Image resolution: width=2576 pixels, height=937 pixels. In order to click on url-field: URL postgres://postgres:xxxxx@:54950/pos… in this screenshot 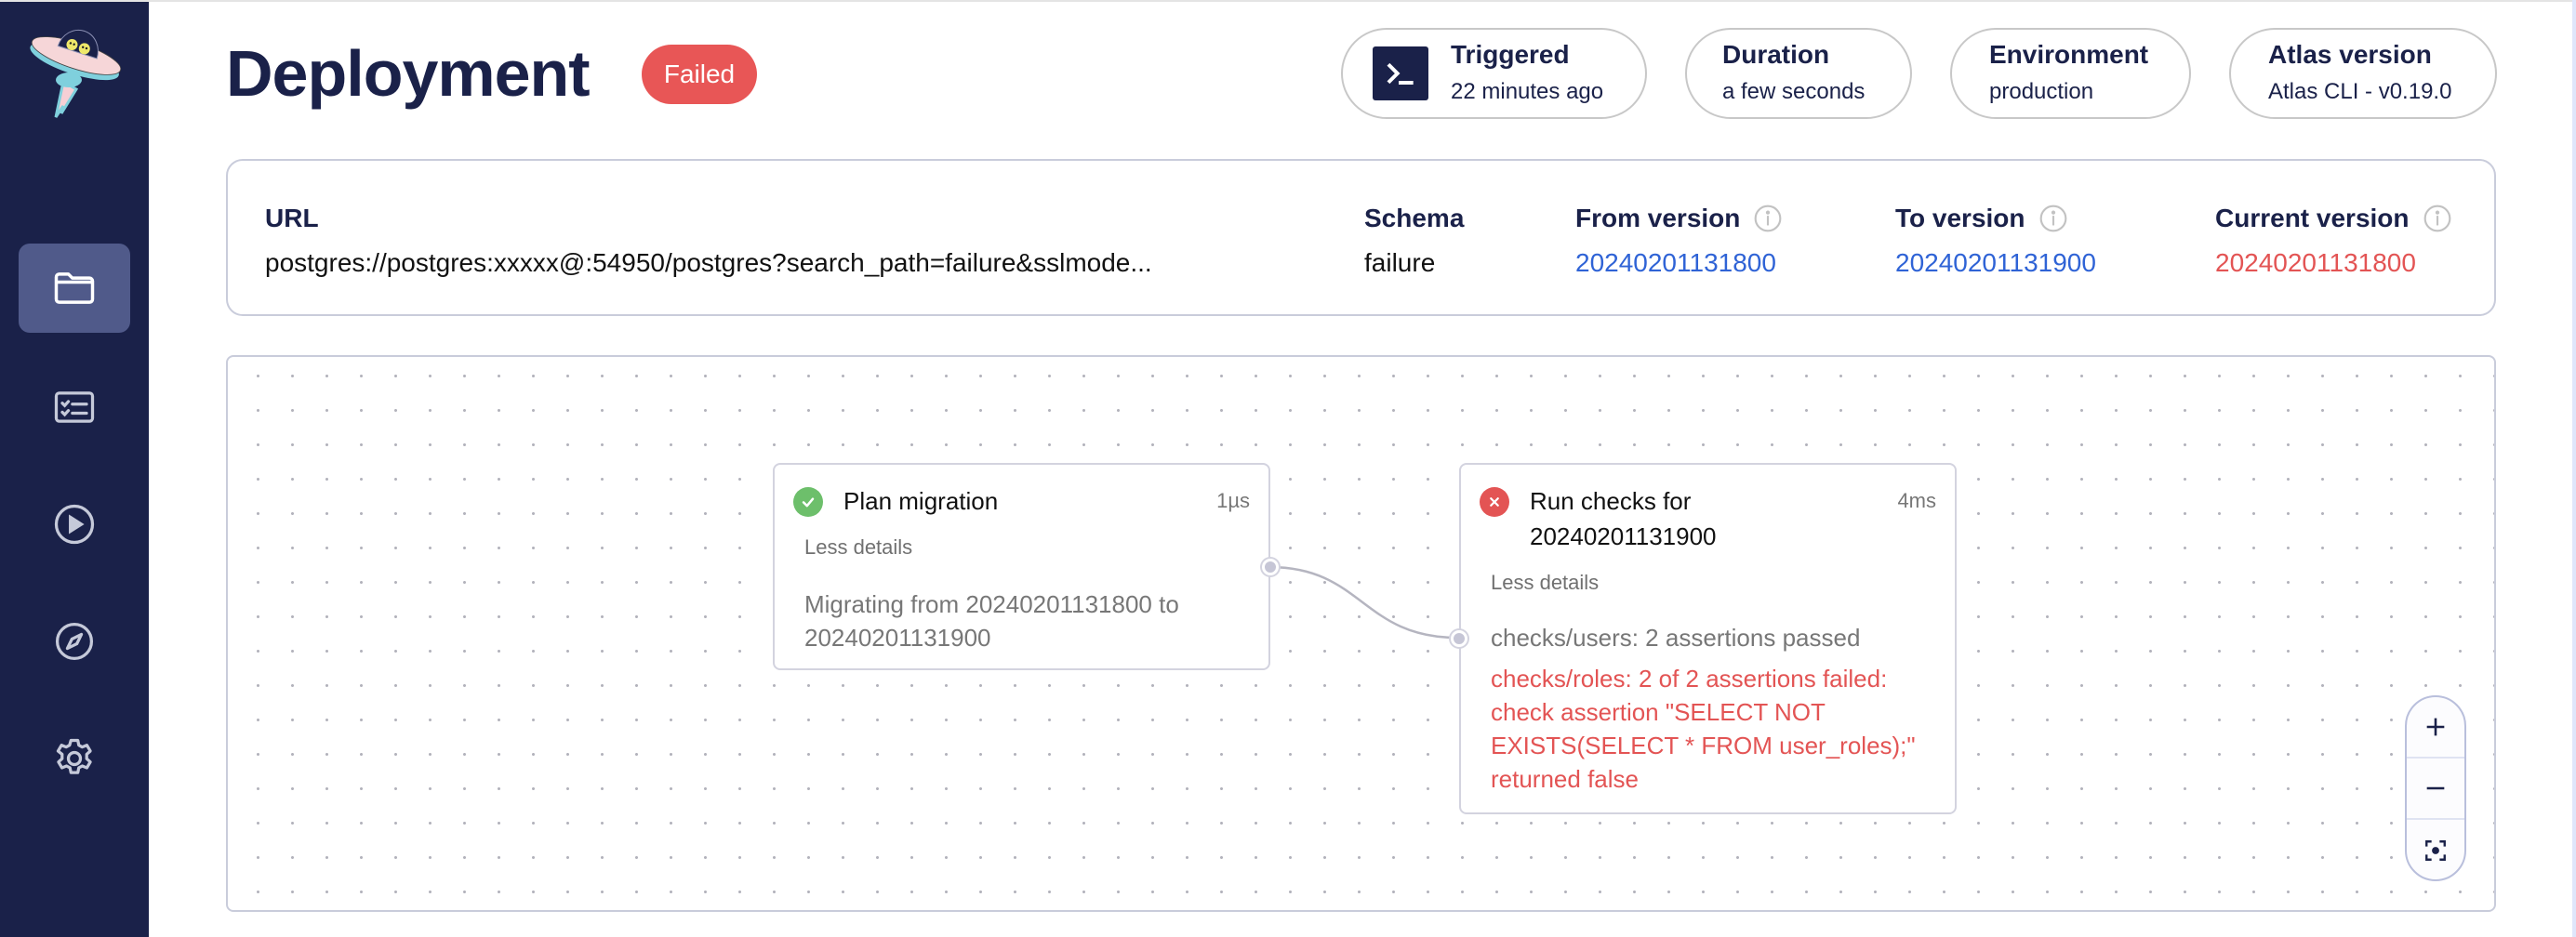, I will do `click(708, 241)`.